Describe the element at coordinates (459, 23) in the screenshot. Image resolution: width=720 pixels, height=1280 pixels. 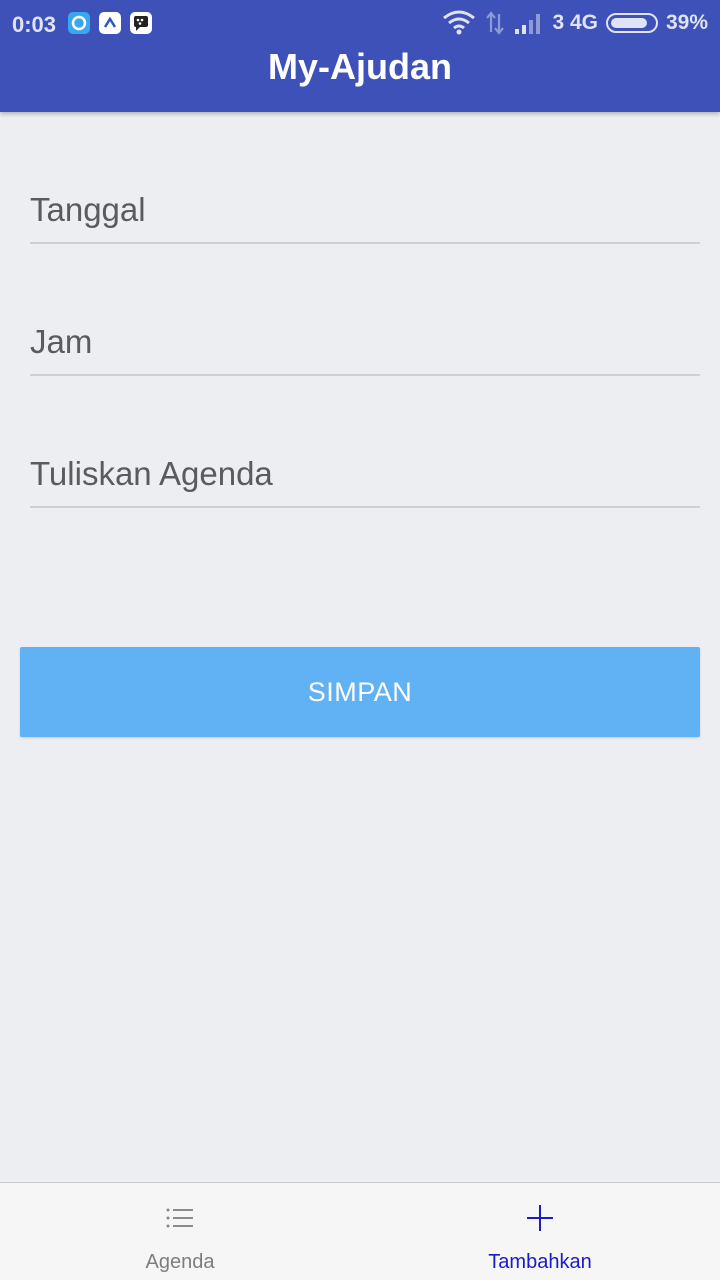
I see `wifi-icon` at that location.